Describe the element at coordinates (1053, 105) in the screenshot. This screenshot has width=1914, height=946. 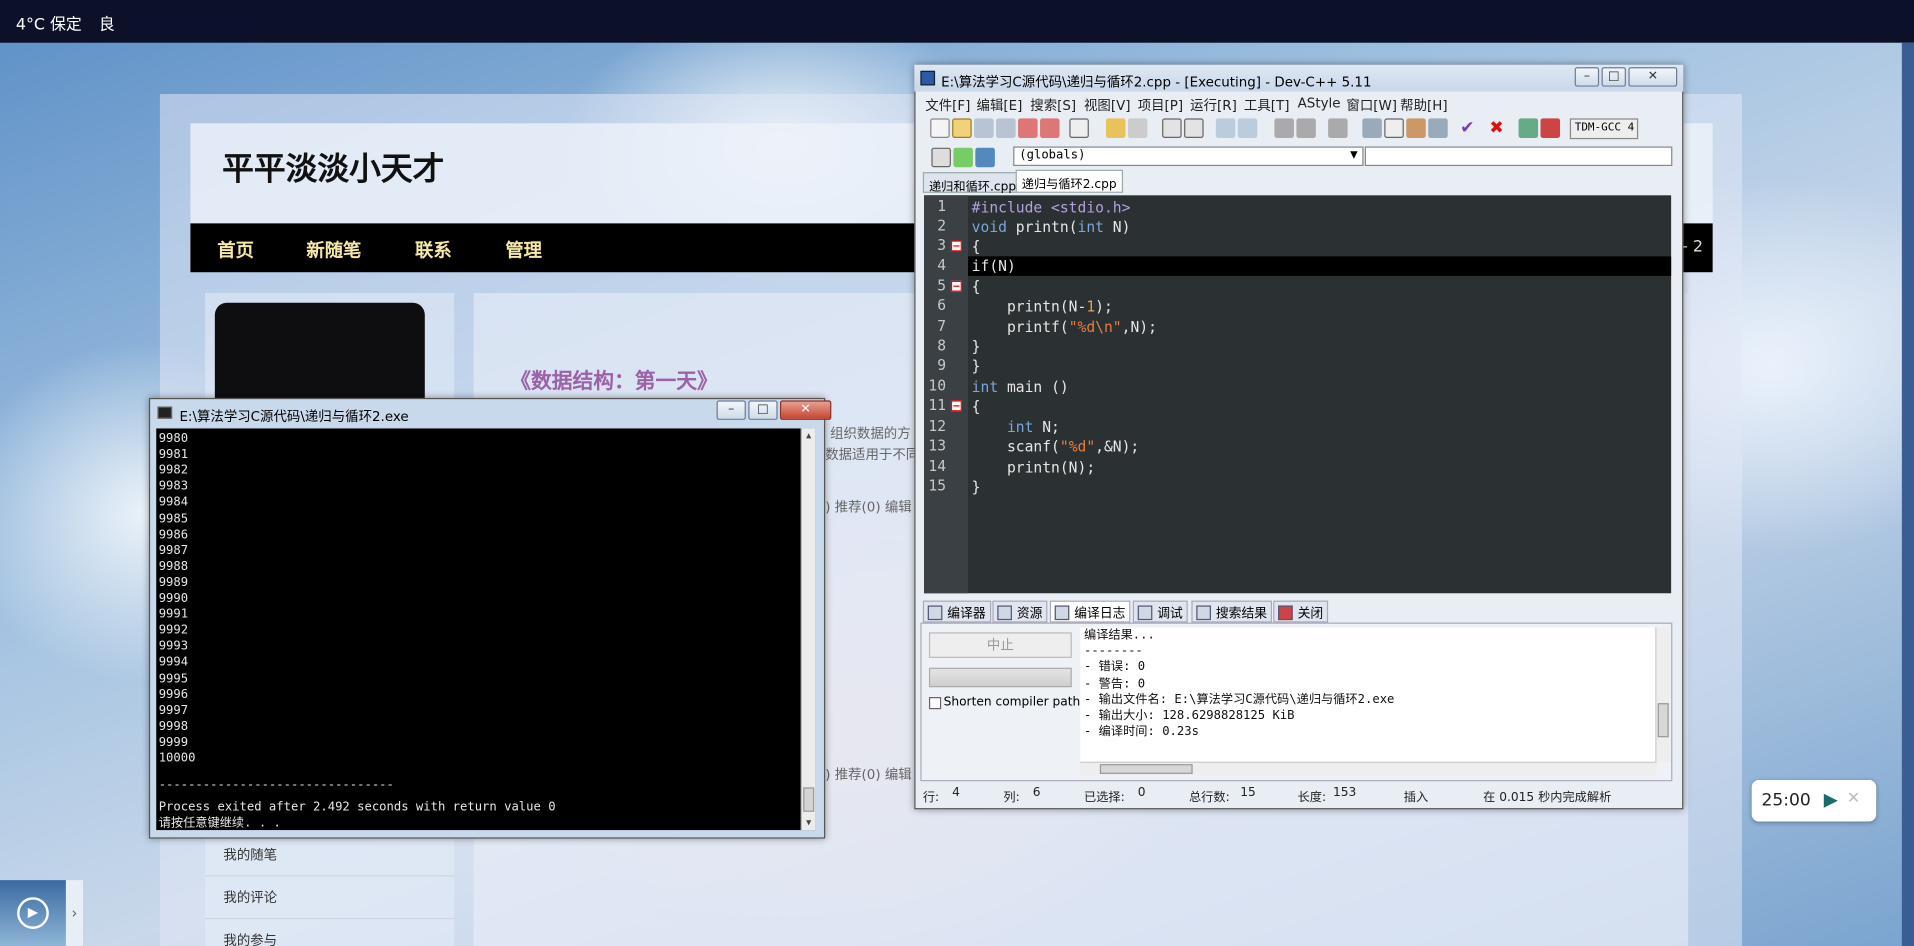
I see `menu-search: 搜索[S]` at that location.